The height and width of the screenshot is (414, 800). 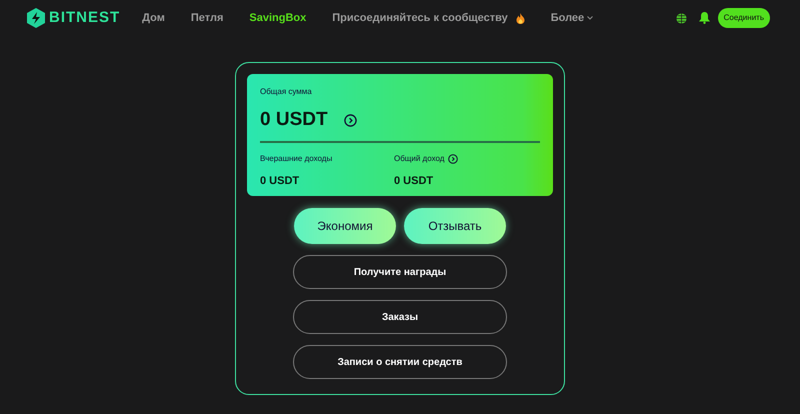 What do you see at coordinates (286, 92) in the screenshot?
I see `balance-label: Общая сумма` at bounding box center [286, 92].